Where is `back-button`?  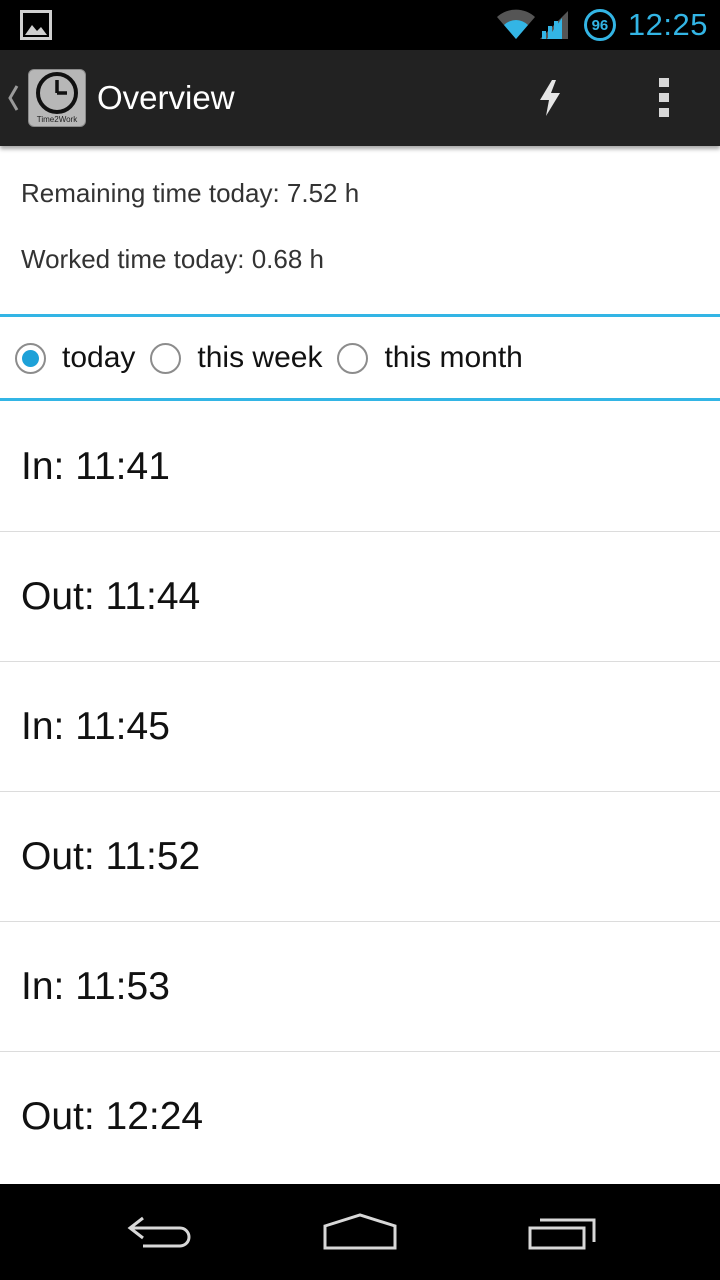
back-button is located at coordinates (160, 1232).